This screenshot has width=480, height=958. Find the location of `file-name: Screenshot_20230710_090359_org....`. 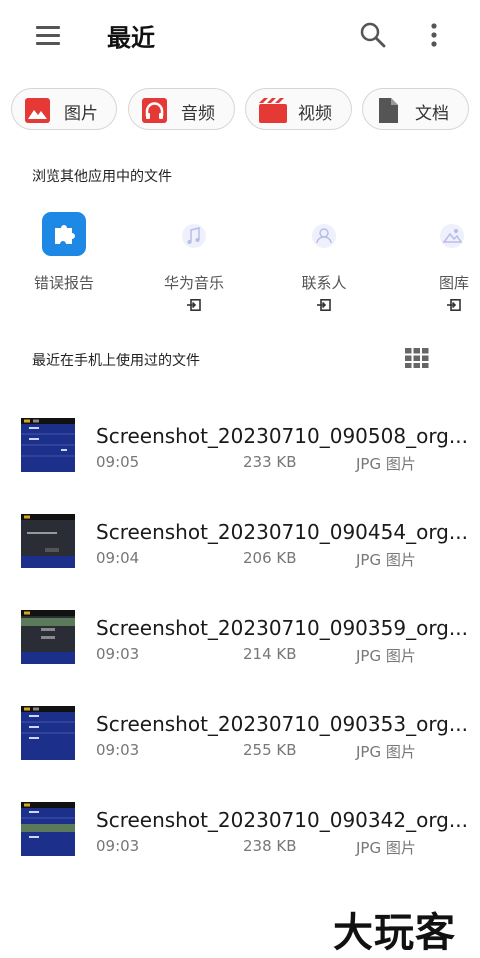

file-name: Screenshot_20230710_090359_org.... is located at coordinates (281, 628).